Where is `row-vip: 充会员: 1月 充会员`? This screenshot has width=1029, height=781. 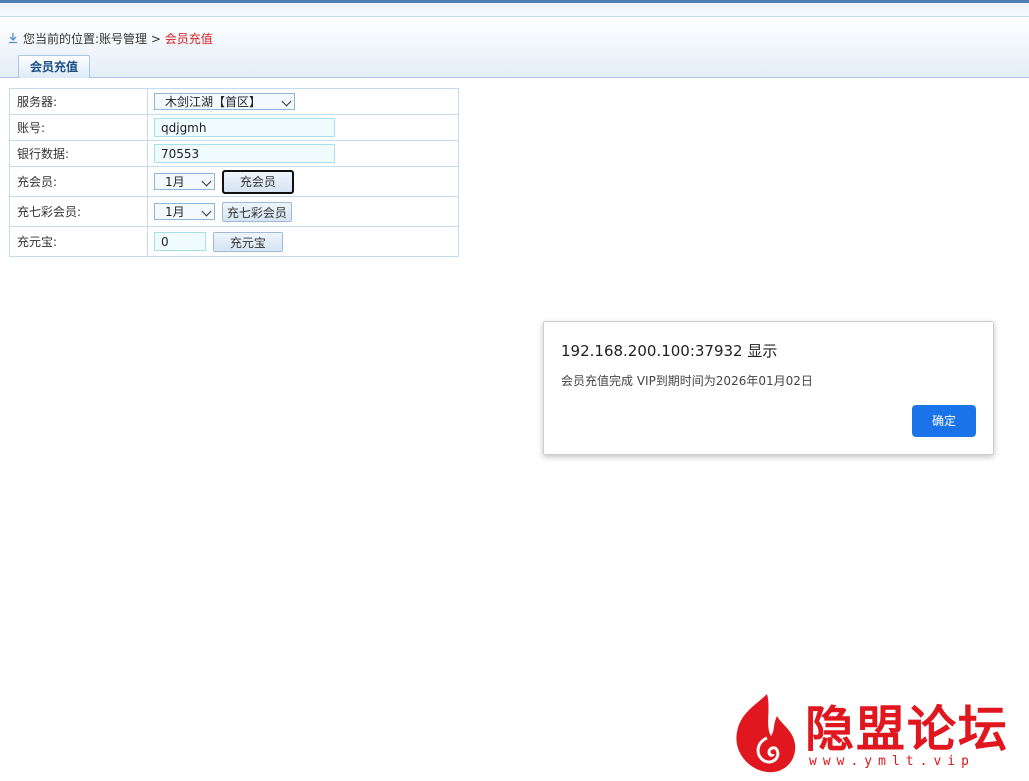
row-vip: 充会员: 1月 充会员 is located at coordinates (234, 181).